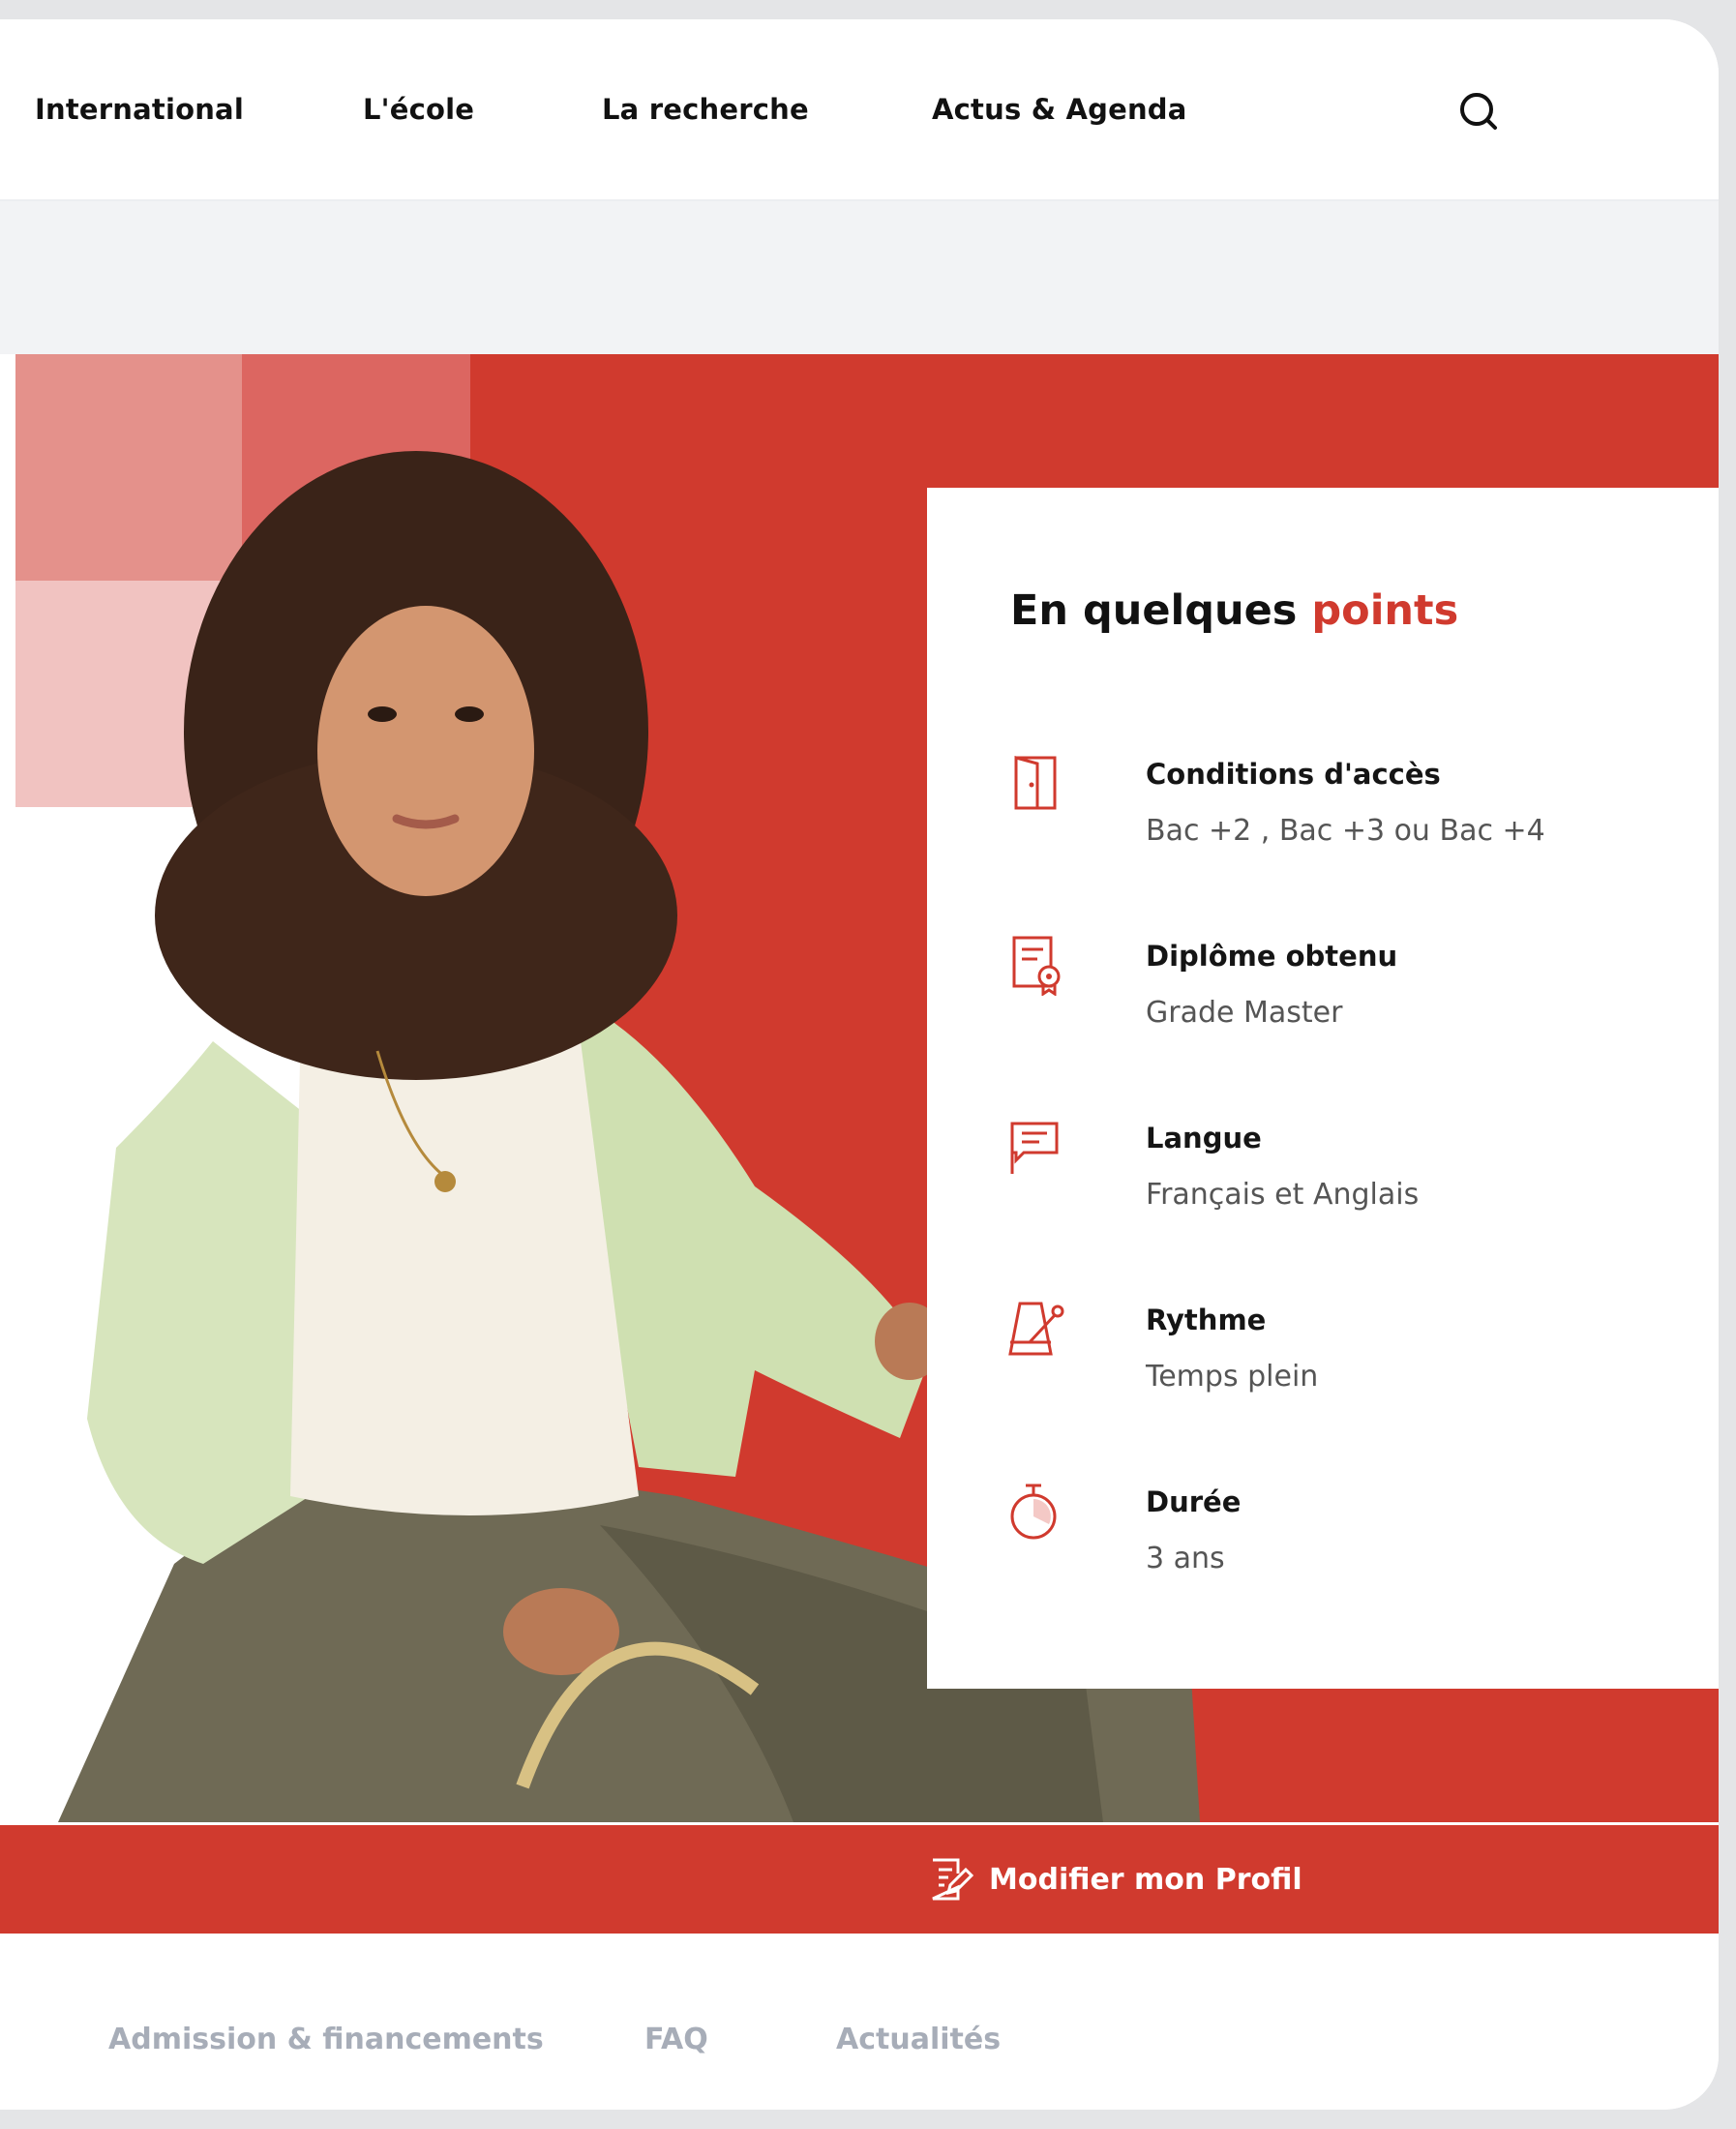 The image size is (1736, 2129). What do you see at coordinates (918, 2040) in the screenshot?
I see `tab-actualites: Actualités` at bounding box center [918, 2040].